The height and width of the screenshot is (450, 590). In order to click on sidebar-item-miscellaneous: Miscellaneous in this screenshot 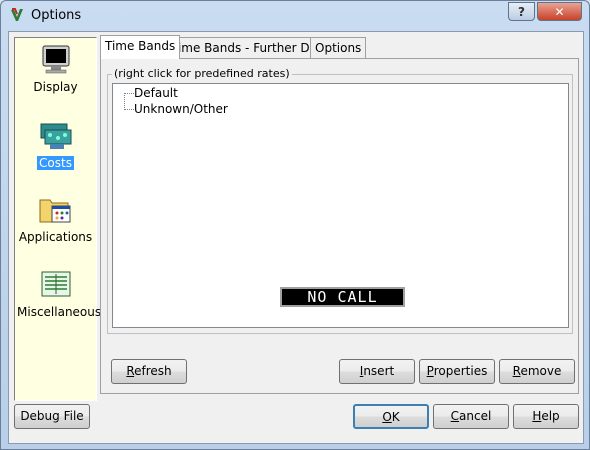, I will do `click(58, 294)`.